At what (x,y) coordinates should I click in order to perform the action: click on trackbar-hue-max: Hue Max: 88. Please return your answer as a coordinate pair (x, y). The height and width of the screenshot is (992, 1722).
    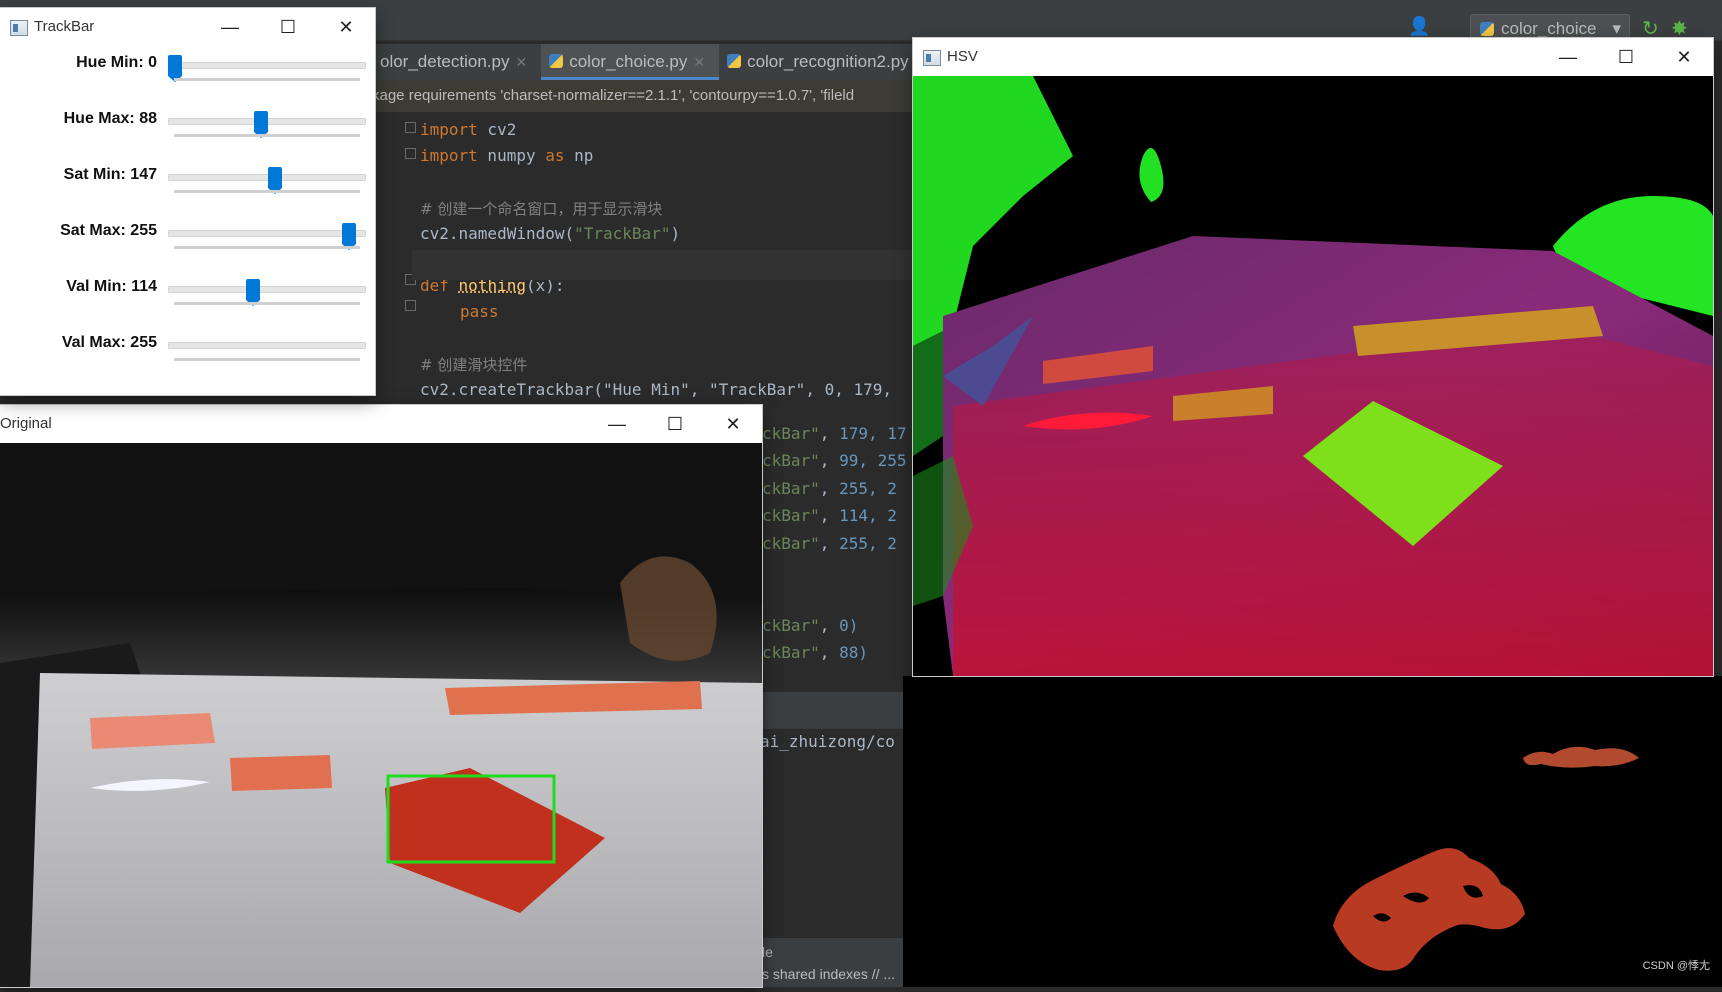
    Looking at the image, I should click on (187, 132).